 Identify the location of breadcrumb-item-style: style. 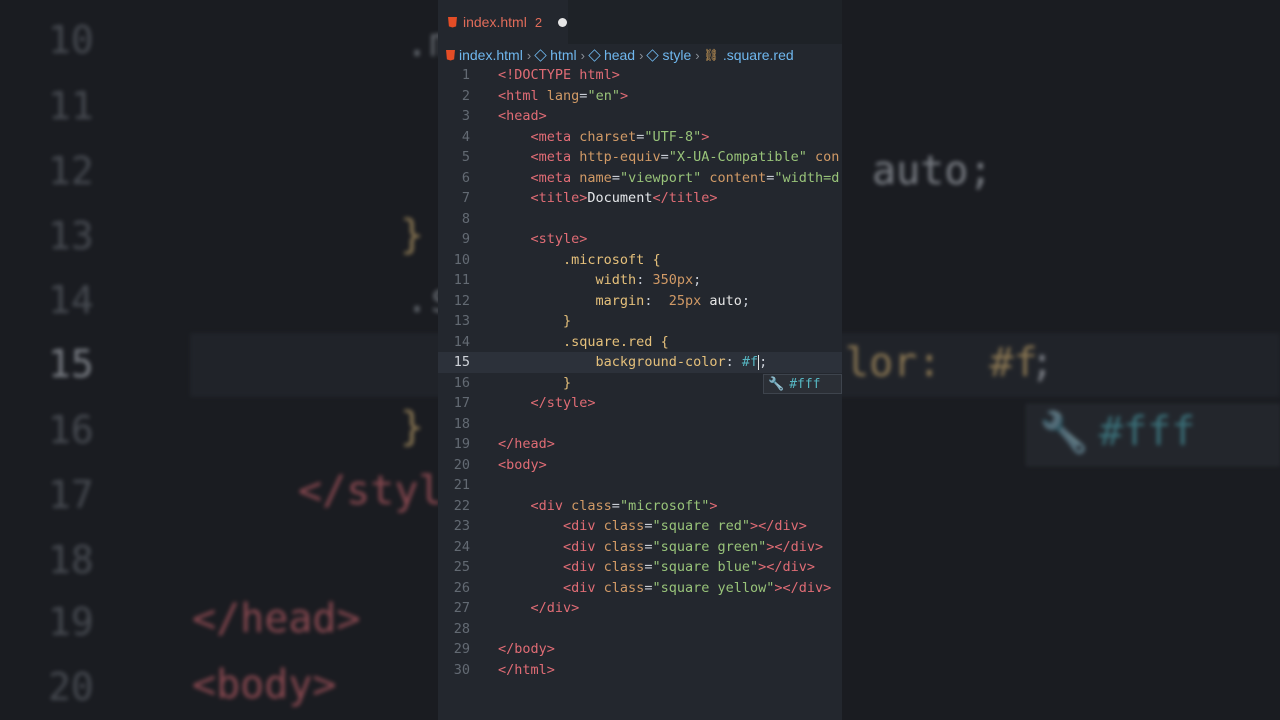
(669, 55).